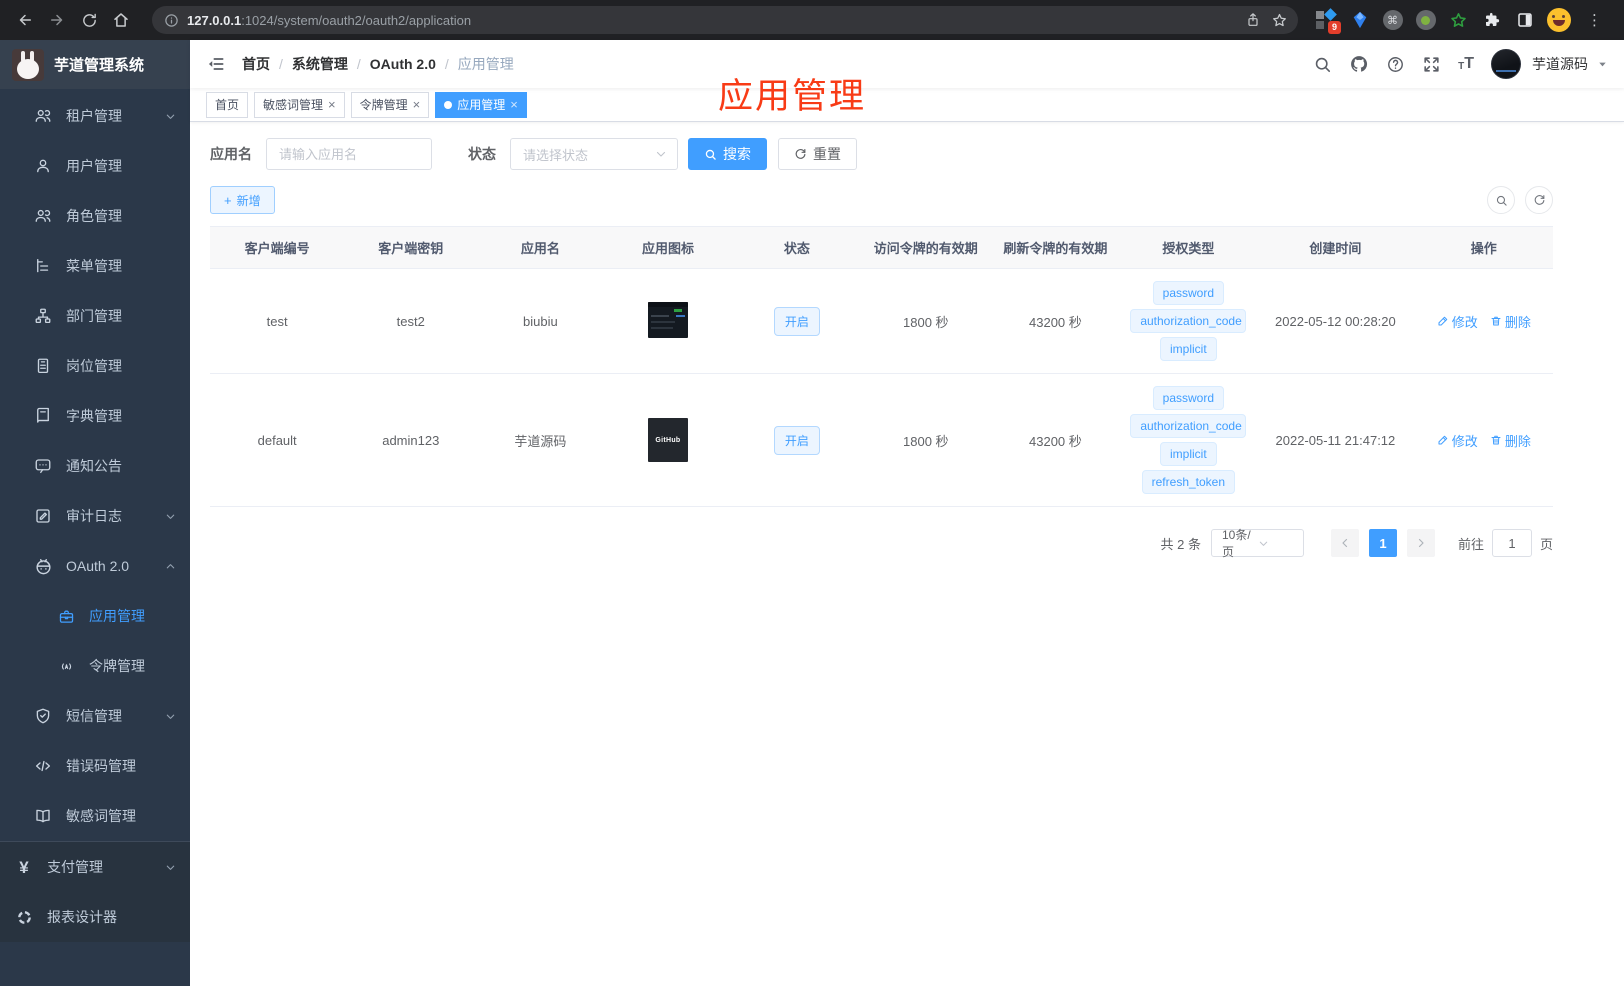 Image resolution: width=1624 pixels, height=986 pixels. What do you see at coordinates (1539, 200) in the screenshot?
I see `refresh-button` at bounding box center [1539, 200].